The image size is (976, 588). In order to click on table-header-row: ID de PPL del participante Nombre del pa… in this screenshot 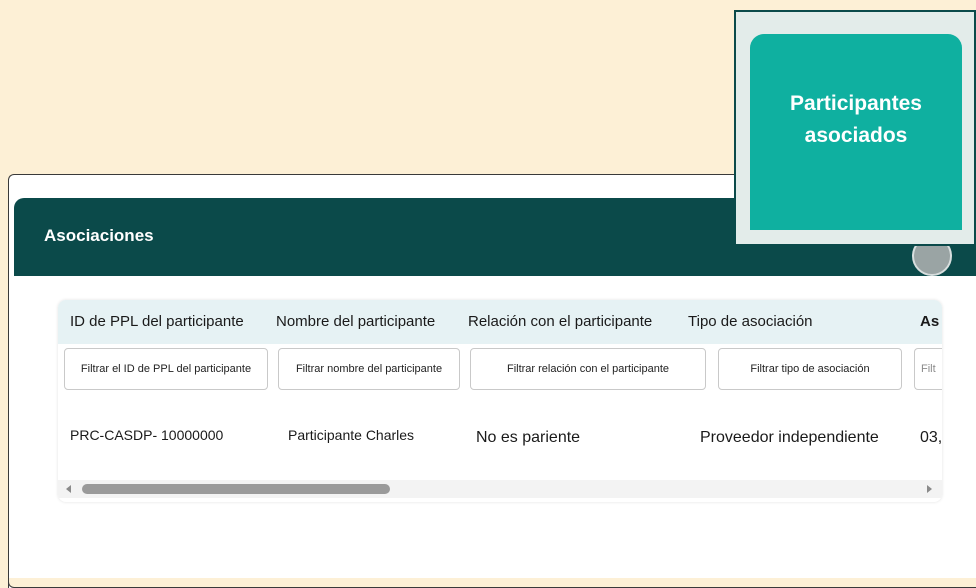, I will do `click(500, 322)`.